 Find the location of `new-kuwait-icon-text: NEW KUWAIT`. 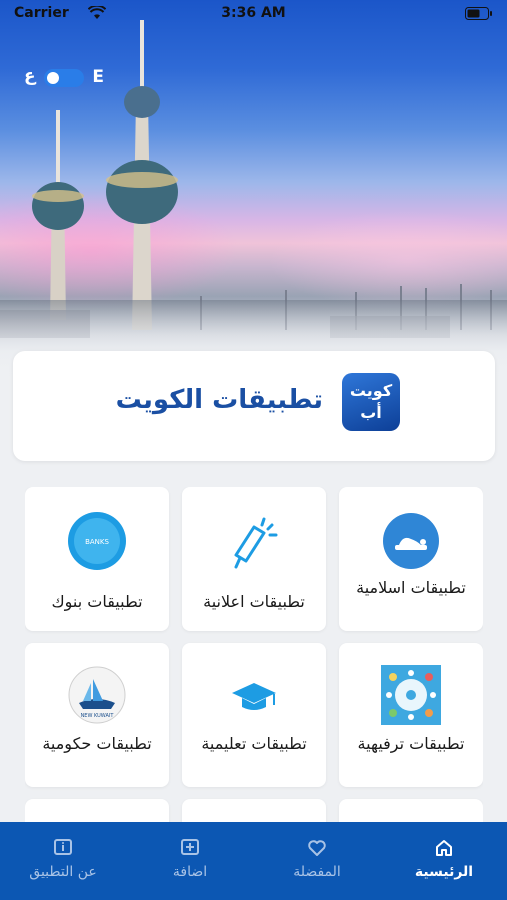

new-kuwait-icon-text: NEW KUWAIT is located at coordinates (98, 716).